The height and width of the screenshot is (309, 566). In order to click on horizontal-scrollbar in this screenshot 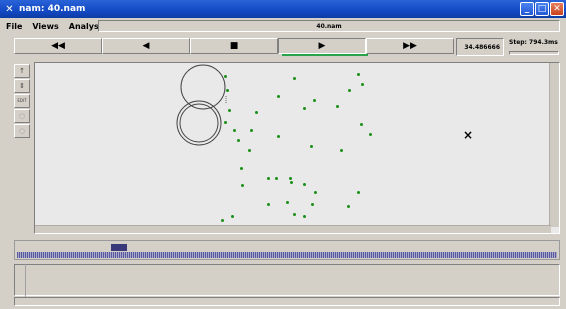, I will do `click(293, 229)`.